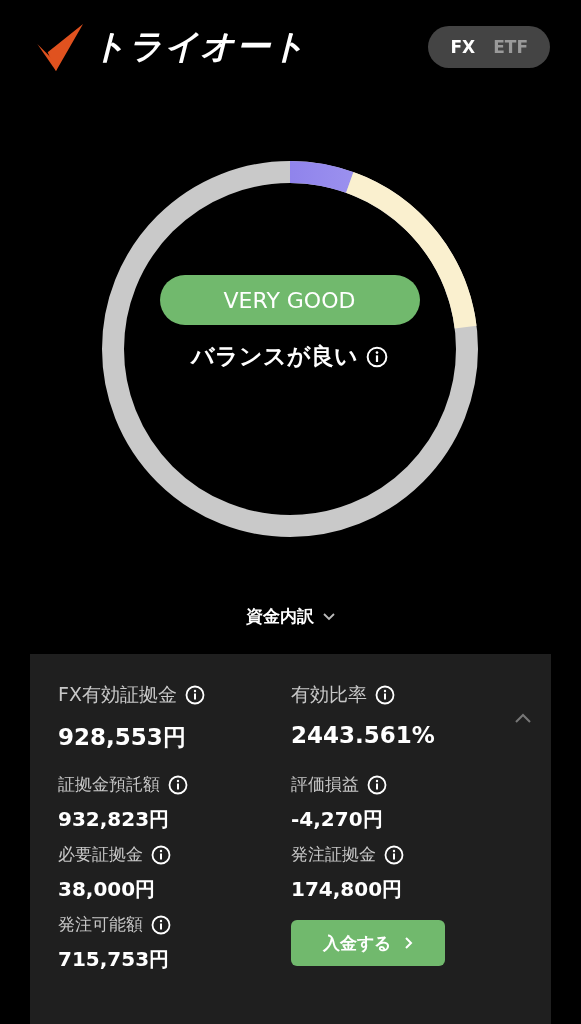 The height and width of the screenshot is (1024, 581). Describe the element at coordinates (289, 300) in the screenshot. I see `rating-badge: VERY GOOD` at that location.